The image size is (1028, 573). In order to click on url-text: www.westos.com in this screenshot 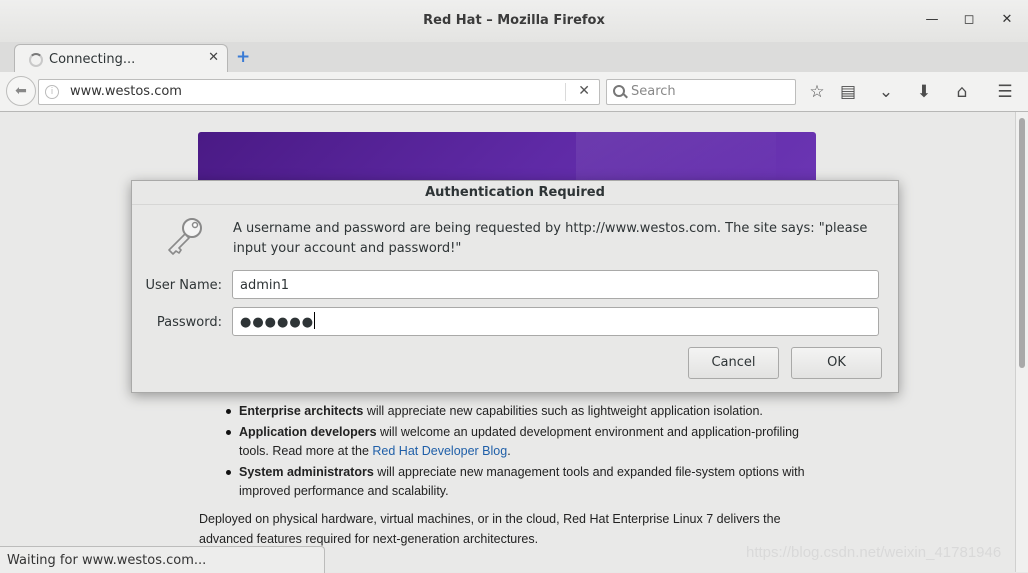, I will do `click(126, 91)`.